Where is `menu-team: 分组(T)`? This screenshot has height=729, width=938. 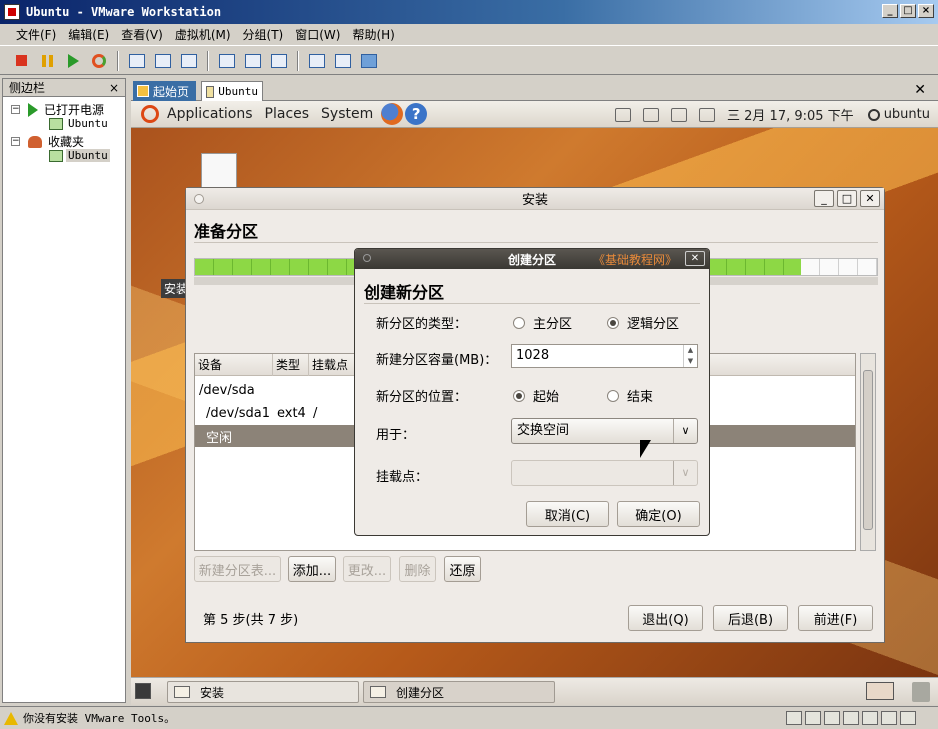 menu-team: 分组(T) is located at coordinates (263, 34).